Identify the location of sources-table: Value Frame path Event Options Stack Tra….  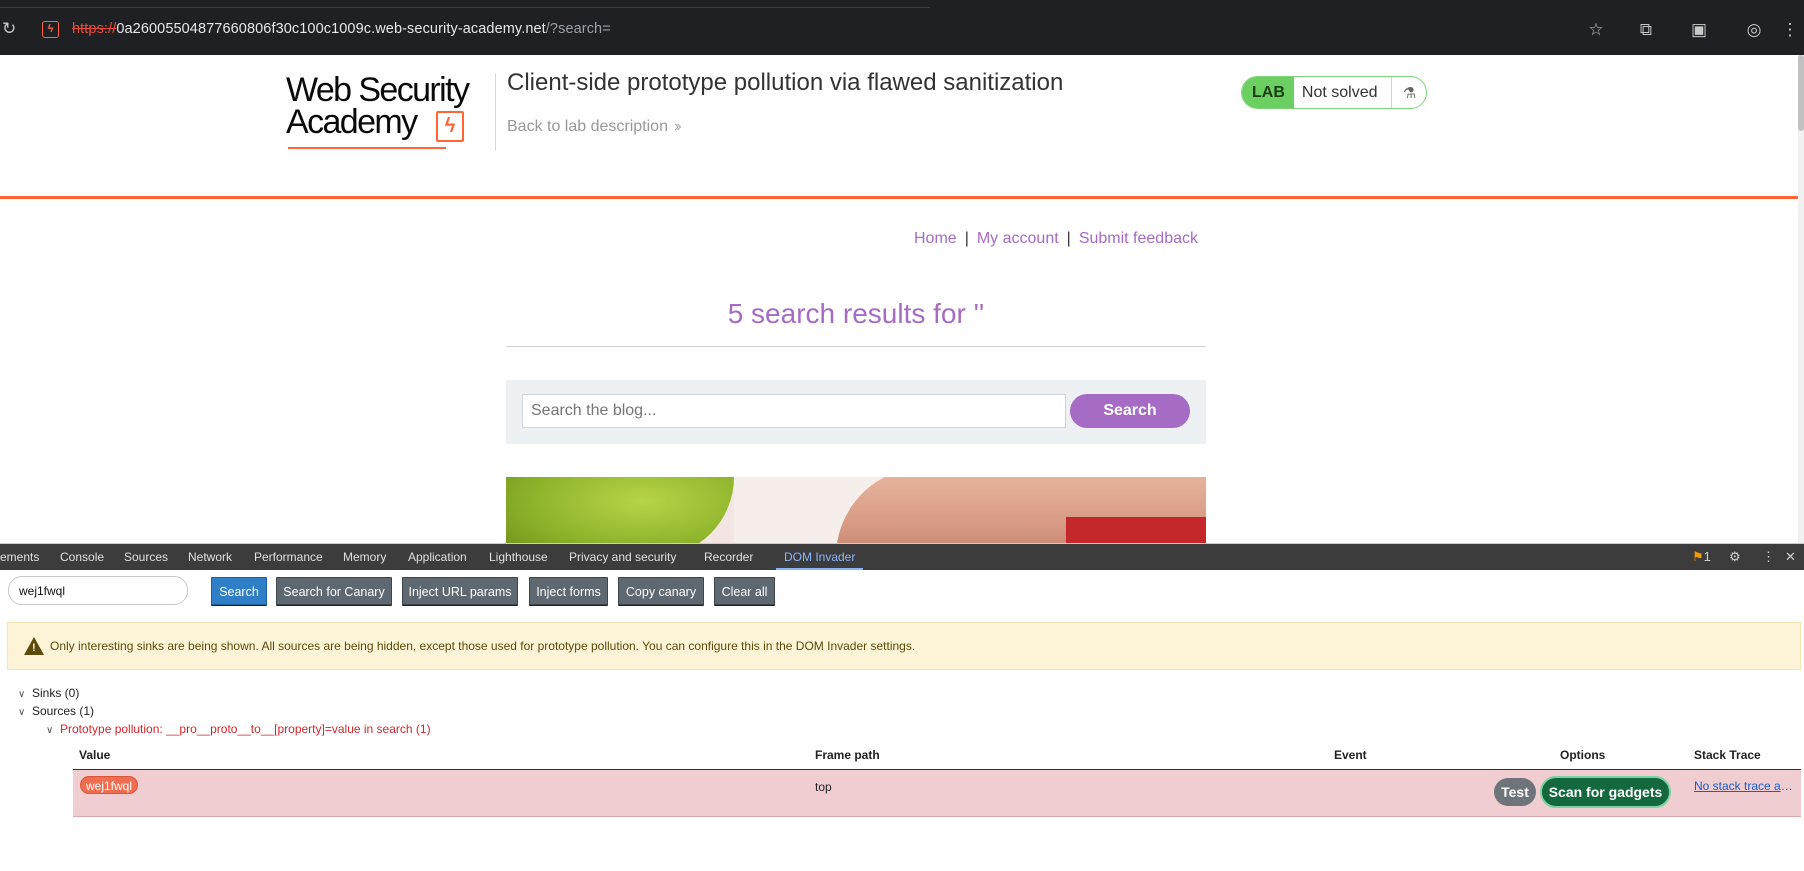
(937, 779).